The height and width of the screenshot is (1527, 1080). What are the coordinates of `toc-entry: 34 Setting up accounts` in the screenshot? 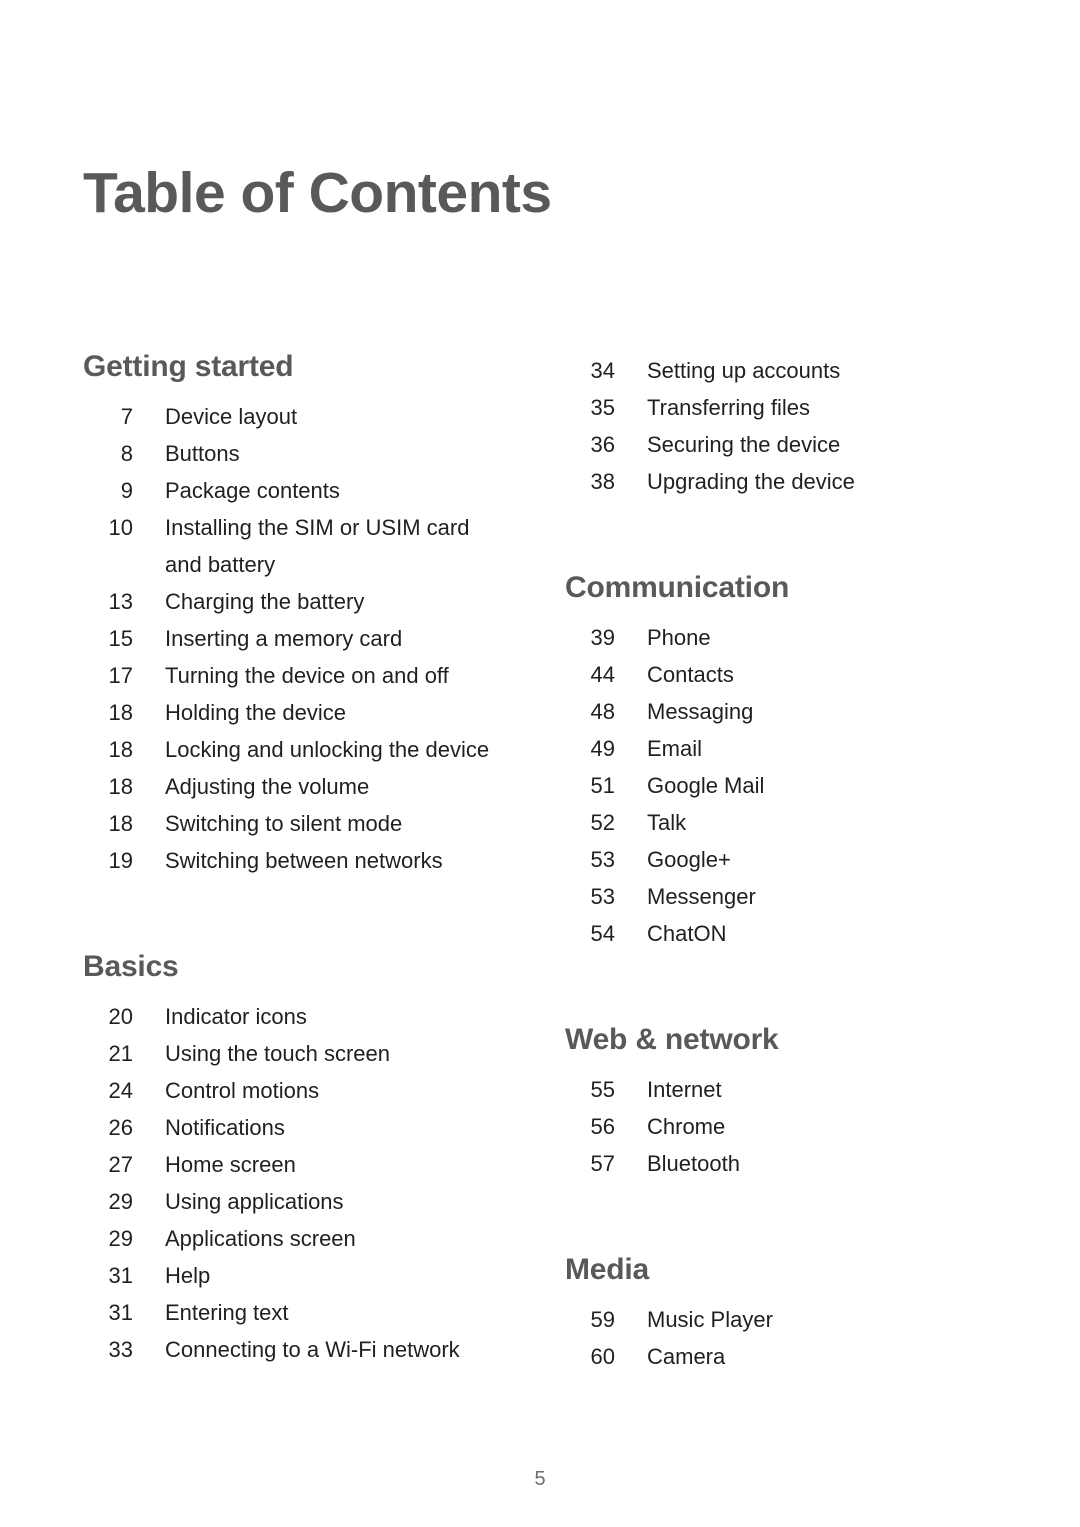 It's located at (775, 370).